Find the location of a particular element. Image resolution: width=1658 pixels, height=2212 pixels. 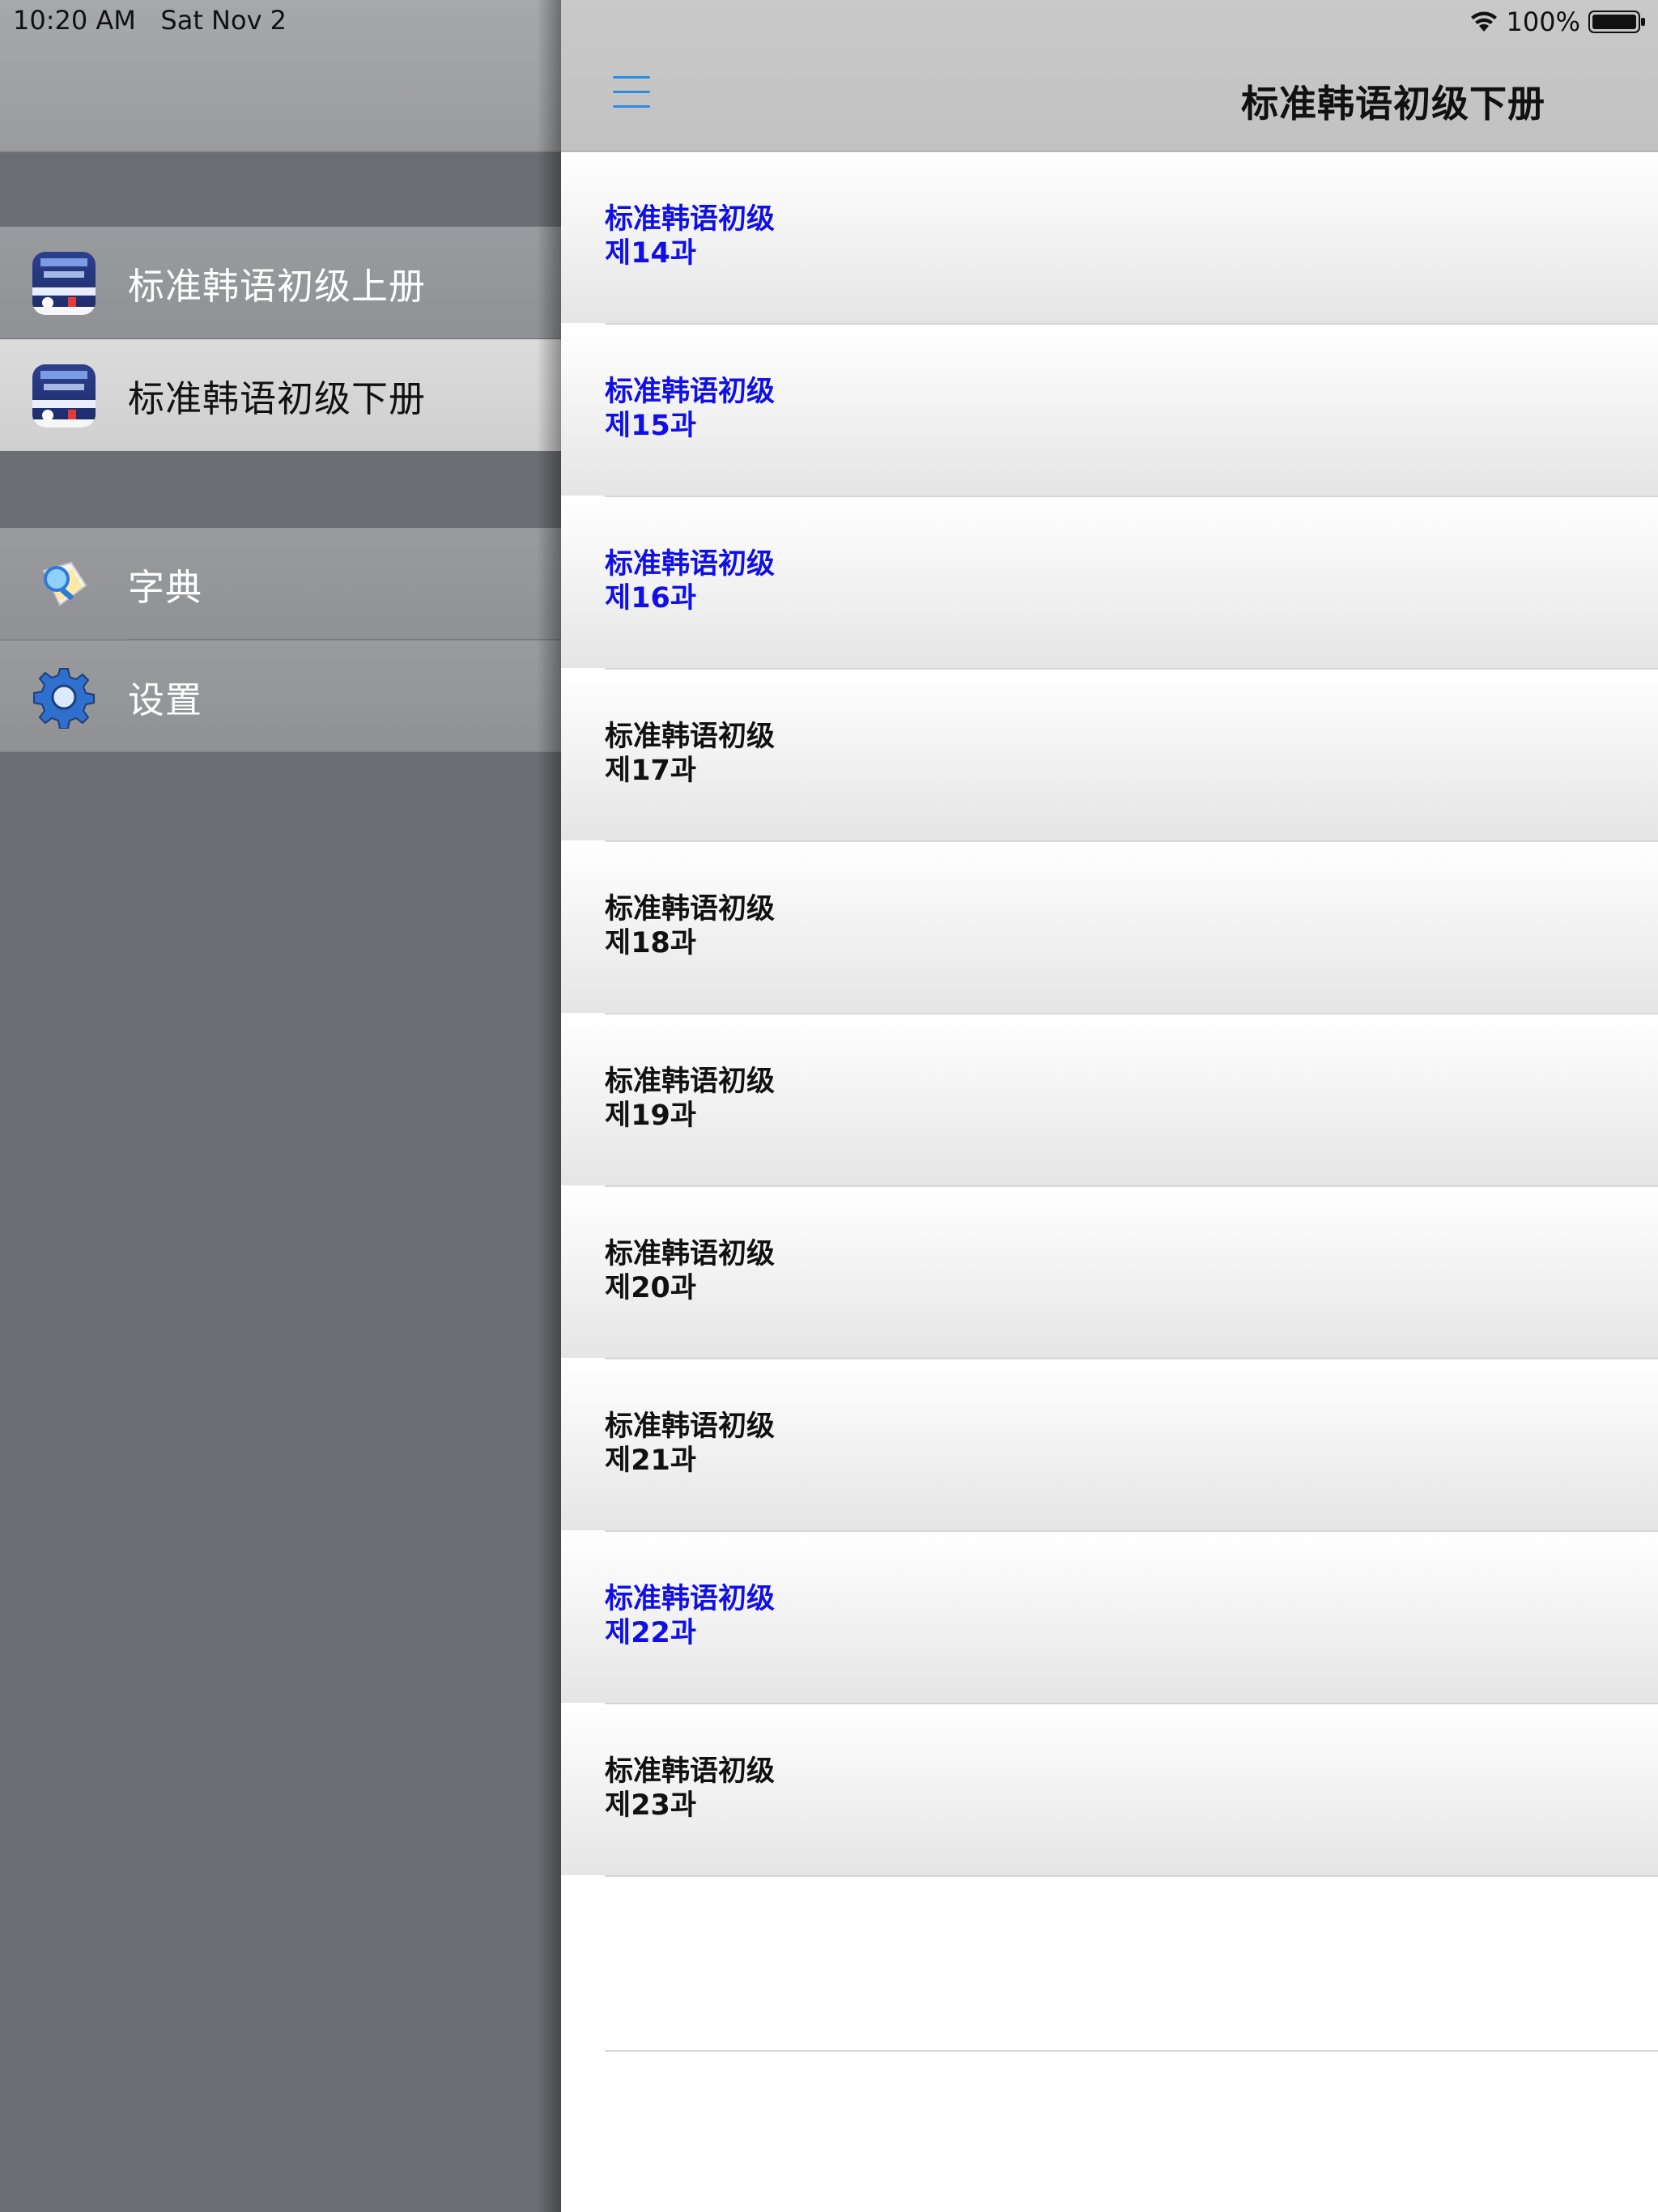

lesson-row: 标准韩语初级 제22과 is located at coordinates (1109, 1617).